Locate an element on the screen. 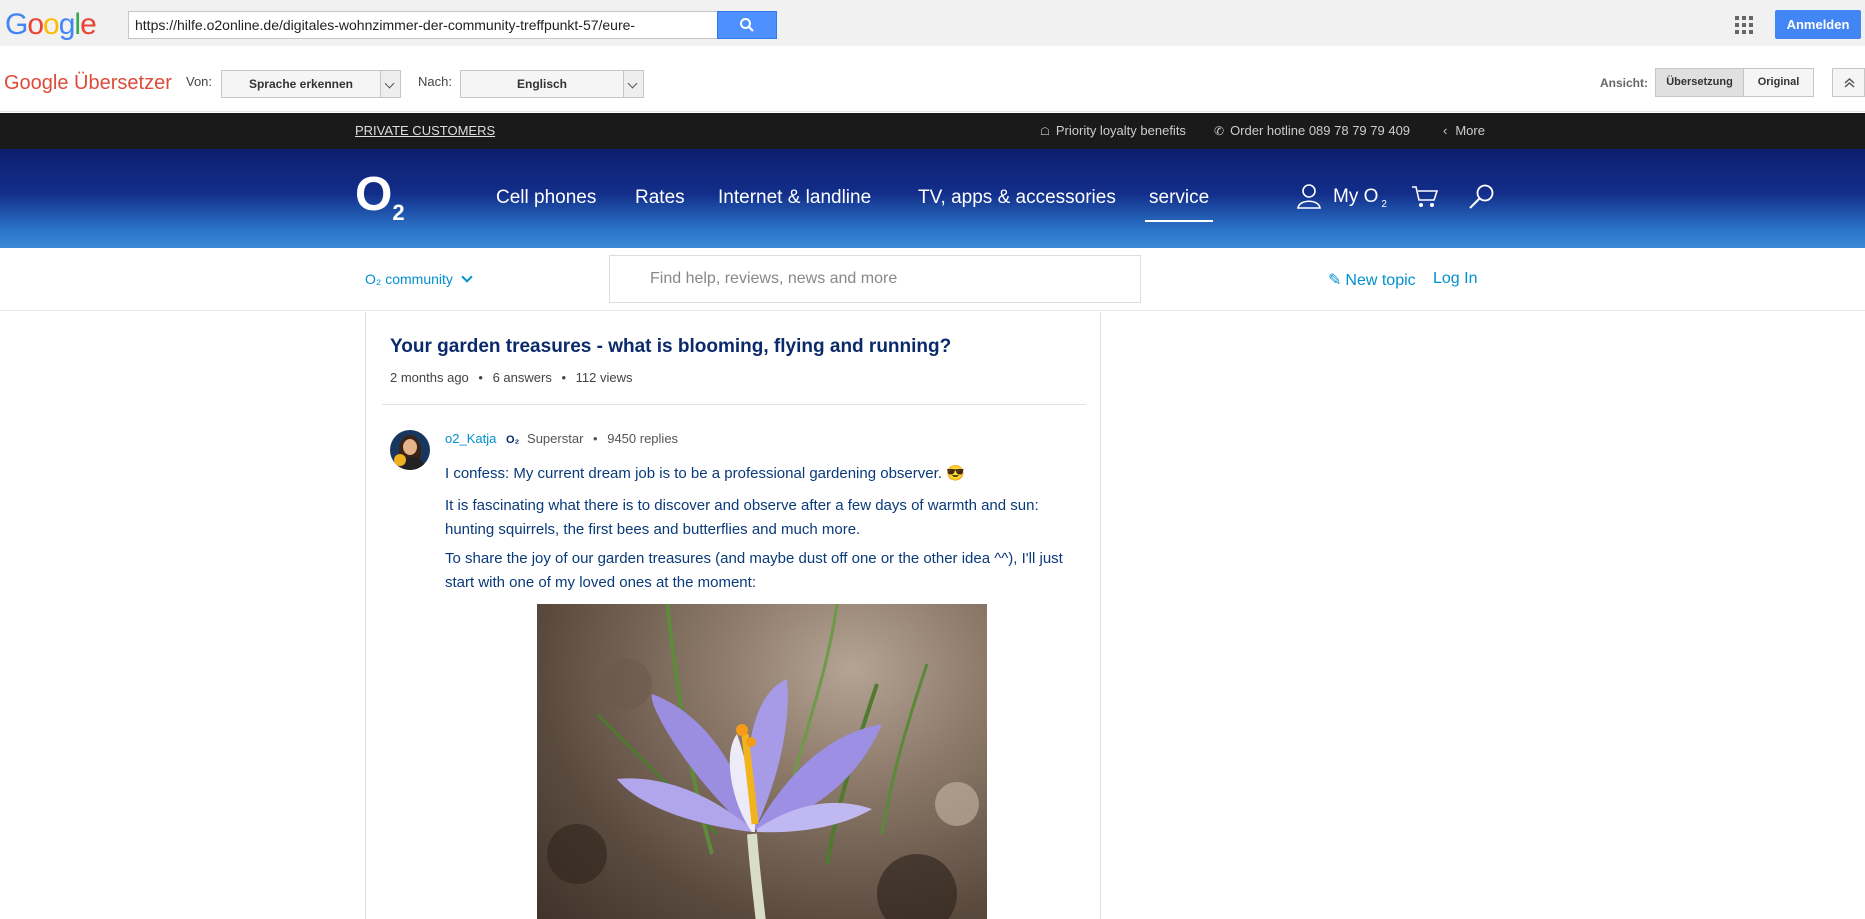  logo-letter: e is located at coordinates (88, 24).